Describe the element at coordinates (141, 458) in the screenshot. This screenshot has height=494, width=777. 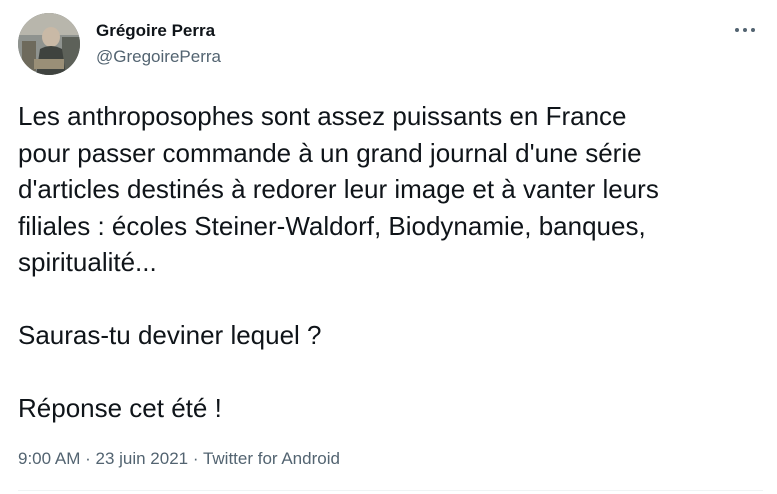
I see `tweet-date-link: 23 juin 2021` at that location.